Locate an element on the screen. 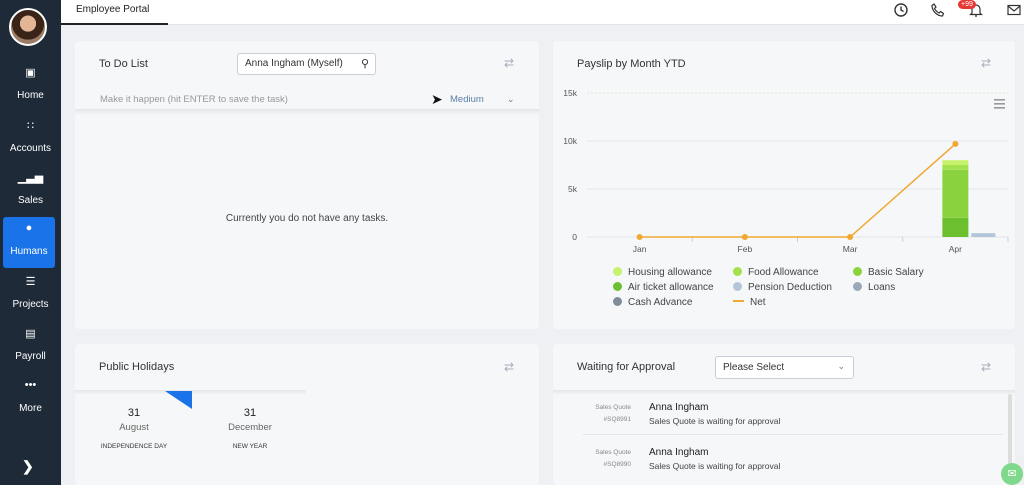 This screenshot has height=485, width=1024. approval-title: Waiting for Approval is located at coordinates (626, 367).